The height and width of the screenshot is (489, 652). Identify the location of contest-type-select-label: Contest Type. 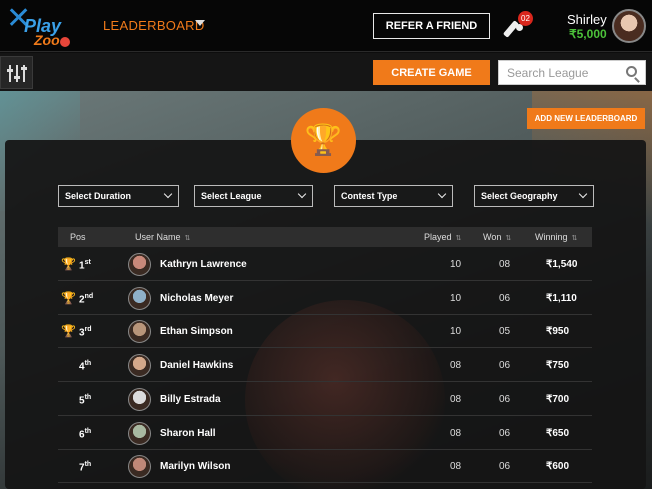
(369, 196).